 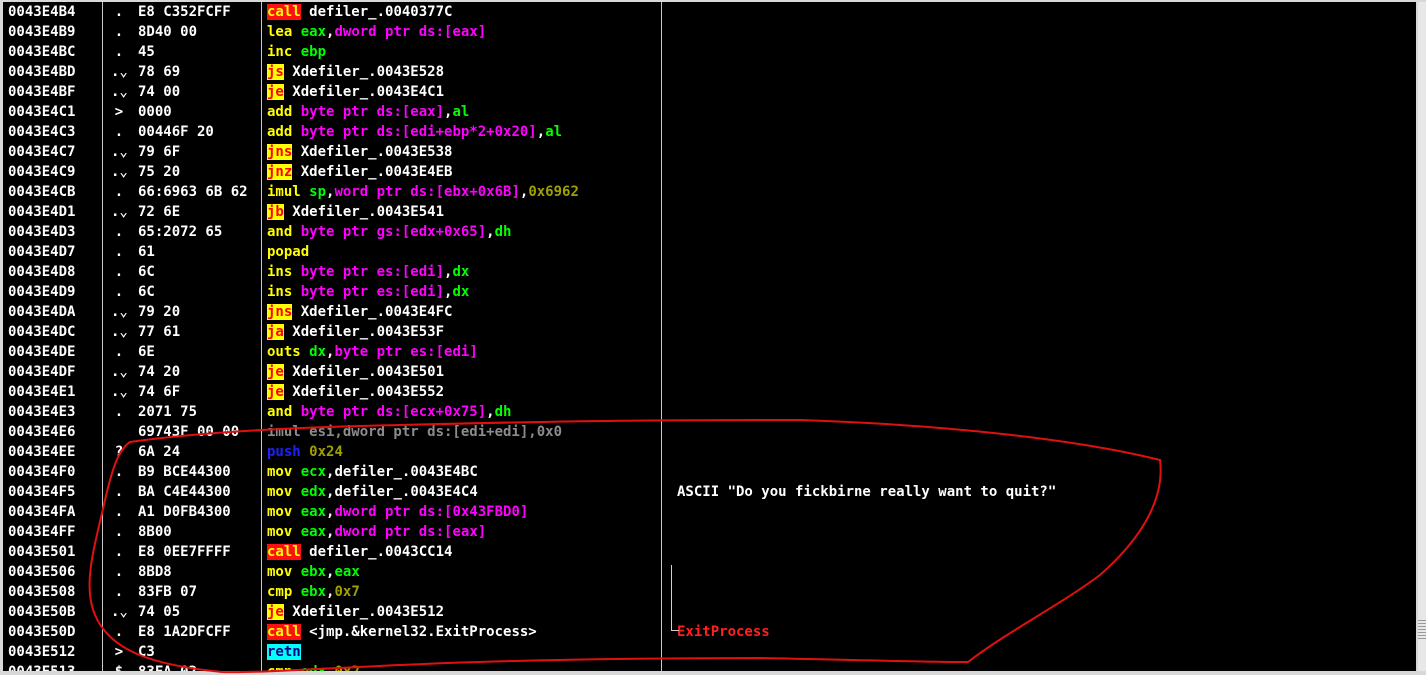 What do you see at coordinates (464, 612) in the screenshot?
I see `instruction-cell: je Xdefiler_.0043E512` at bounding box center [464, 612].